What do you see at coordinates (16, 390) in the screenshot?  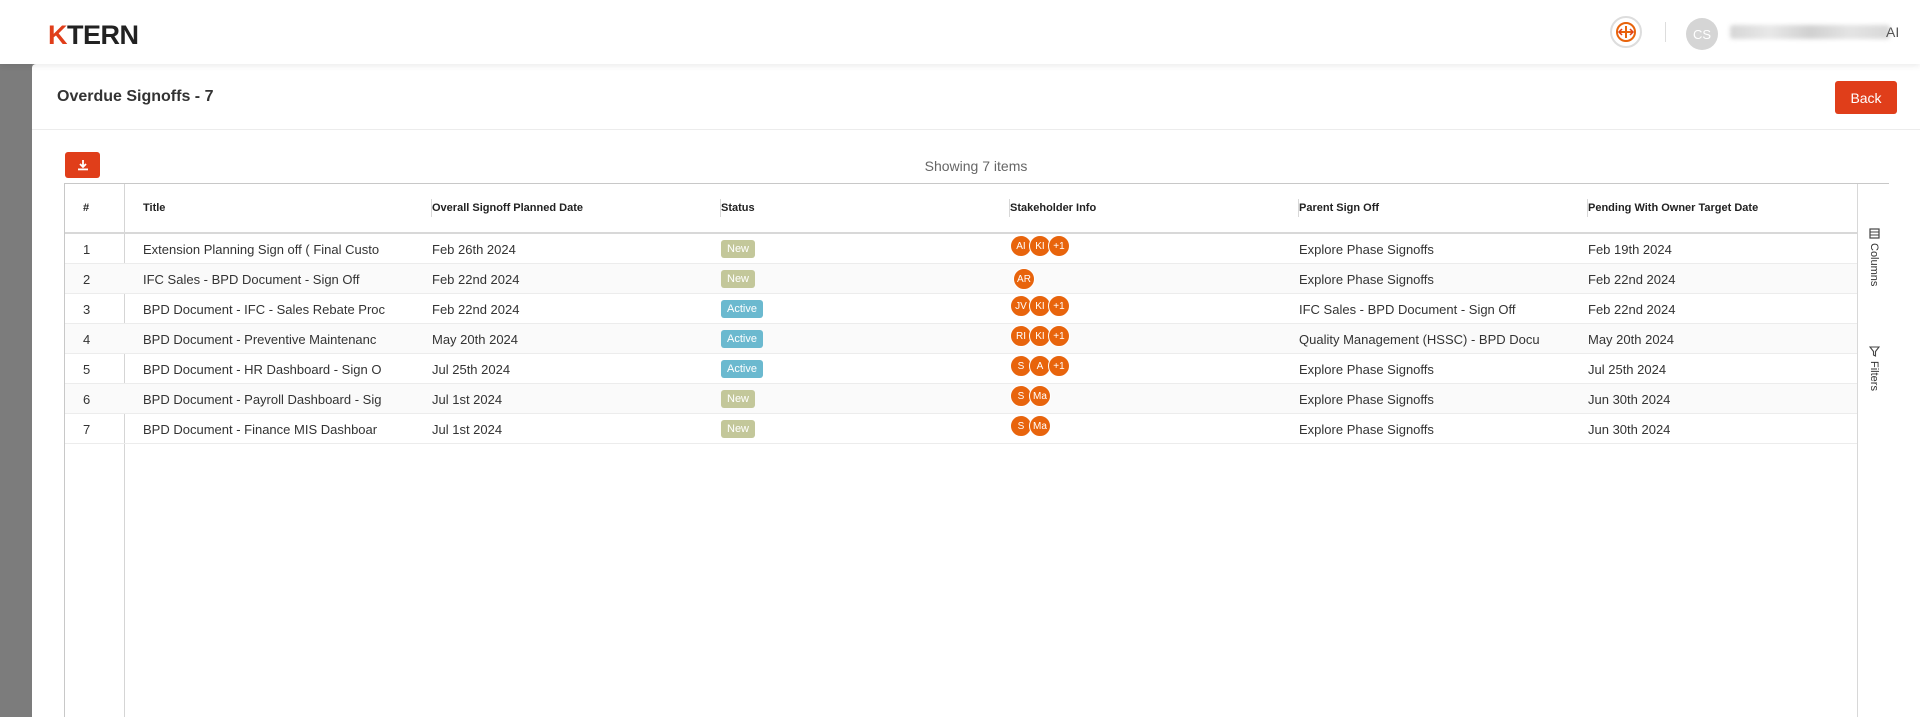 I see `background-overlay` at bounding box center [16, 390].